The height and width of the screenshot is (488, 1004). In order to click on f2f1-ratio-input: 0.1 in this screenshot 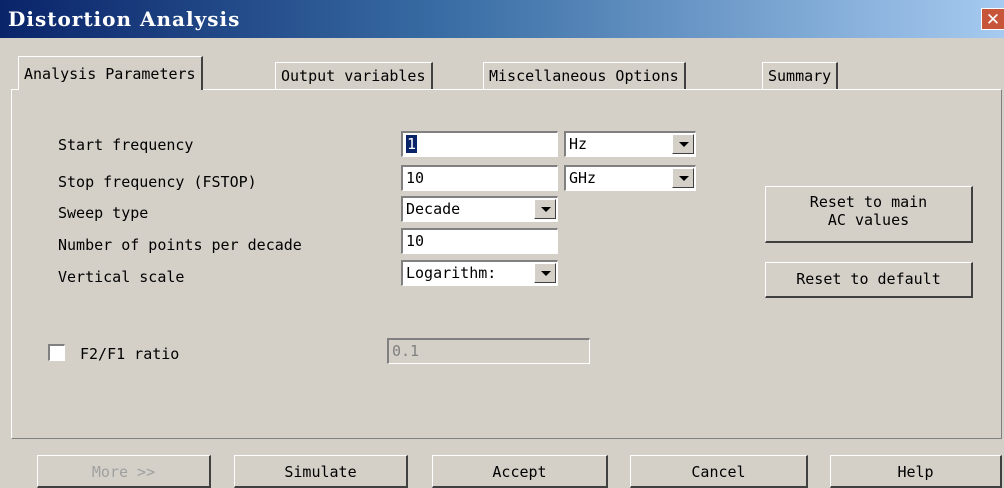, I will do `click(488, 351)`.